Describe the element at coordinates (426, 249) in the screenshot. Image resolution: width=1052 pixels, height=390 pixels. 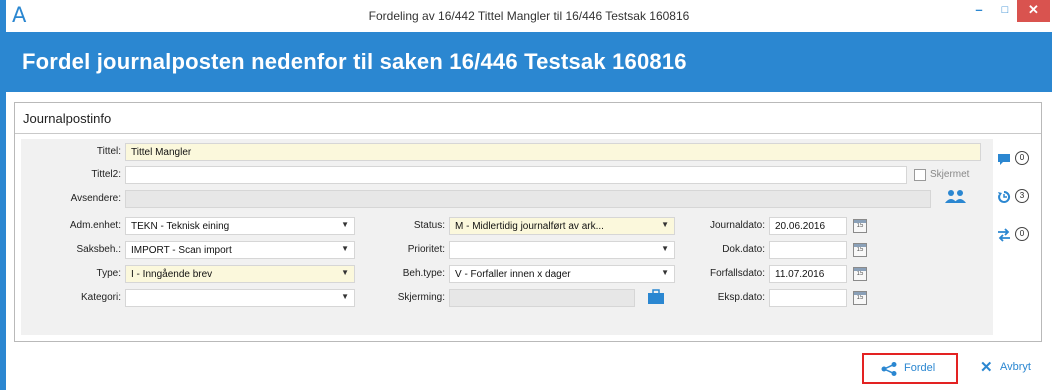
I see `prioritet-label: Prioritet:` at that location.